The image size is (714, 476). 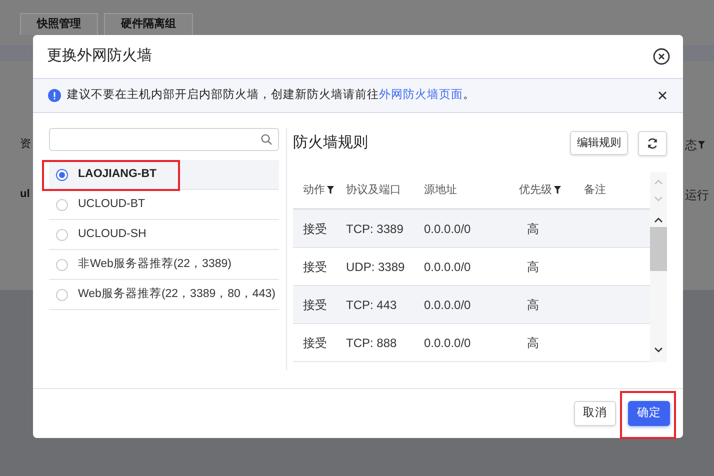 I want to click on chevron-up-icon, so click(x=658, y=220).